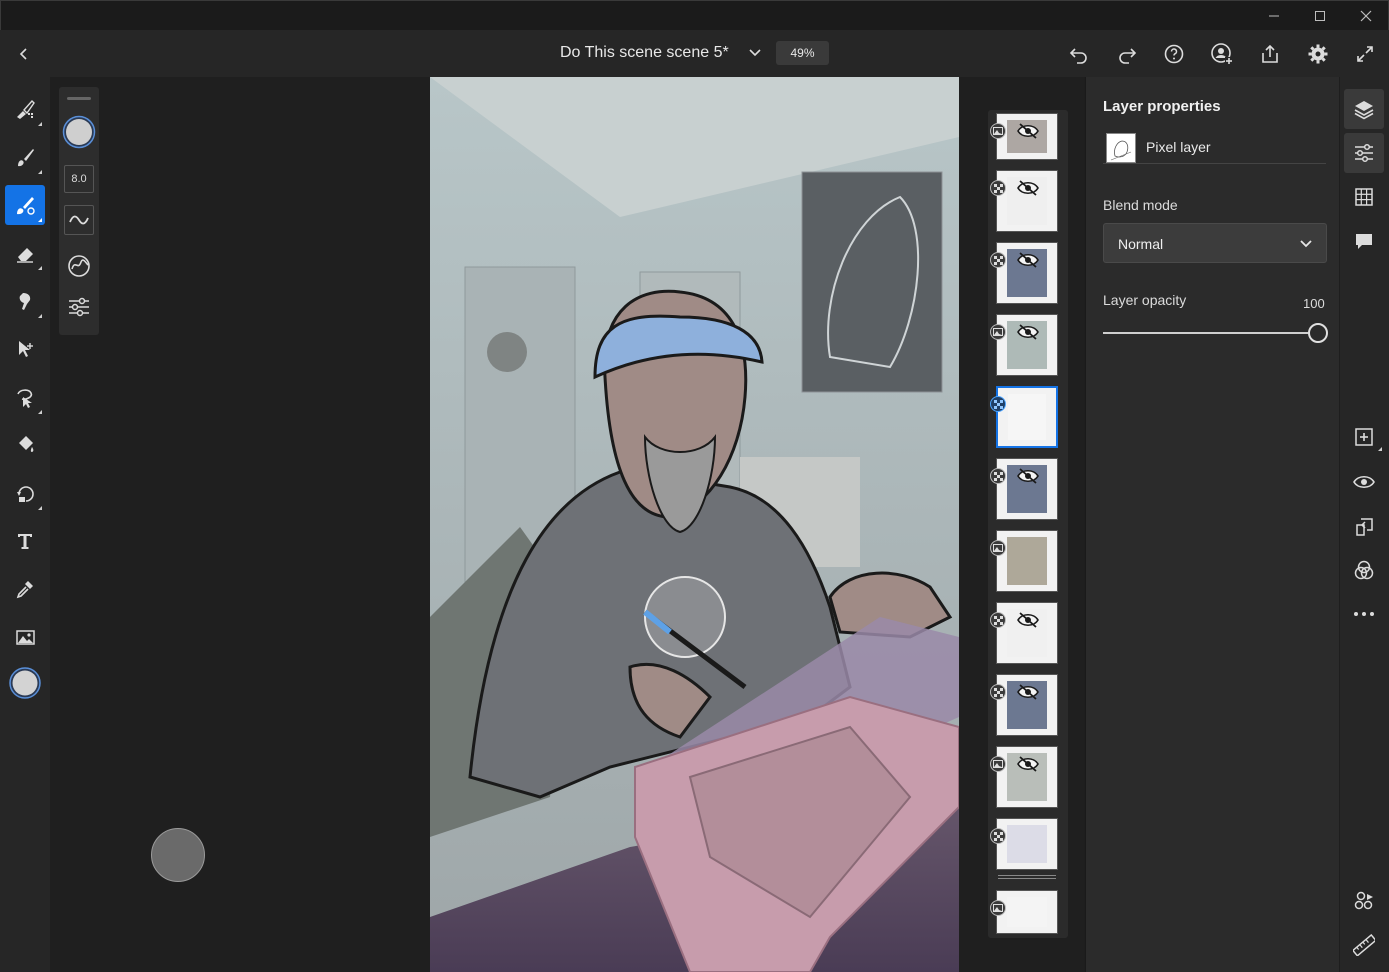 This screenshot has height=972, width=1389. I want to click on zoom-level: 49%, so click(802, 53).